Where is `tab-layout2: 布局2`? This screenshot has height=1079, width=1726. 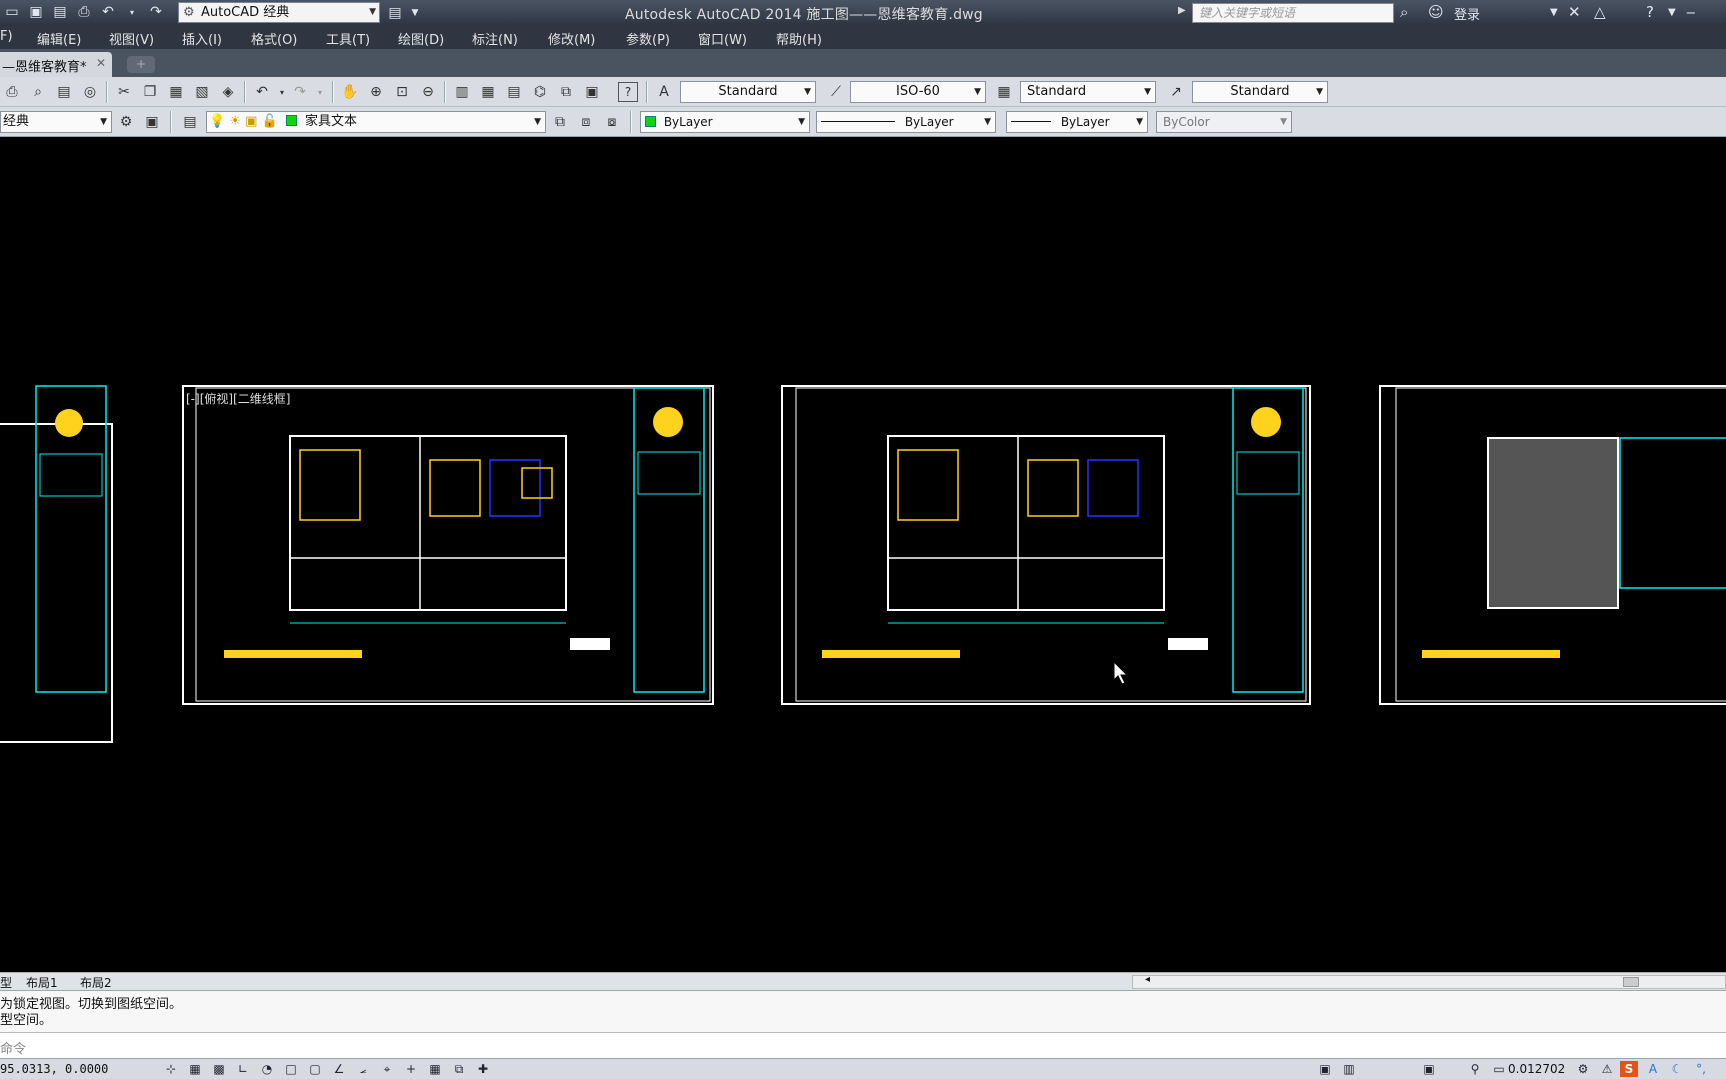
tab-layout2: 布局2 is located at coordinates (96, 982).